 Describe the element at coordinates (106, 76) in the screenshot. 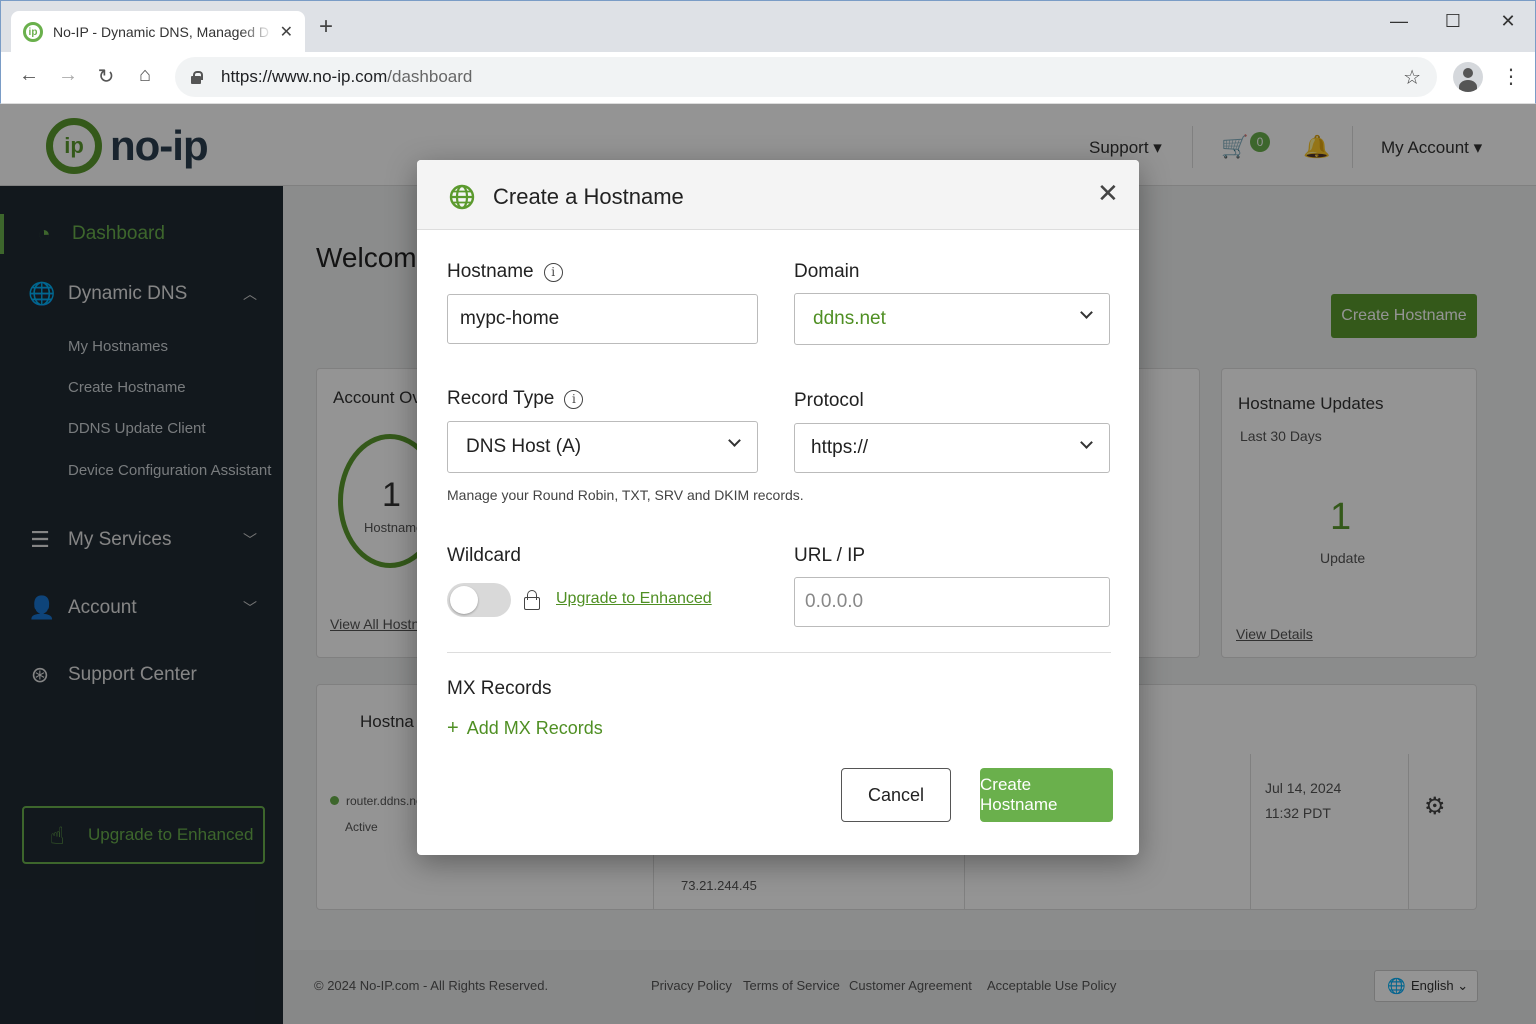

I see `reload-icon: ↻` at that location.